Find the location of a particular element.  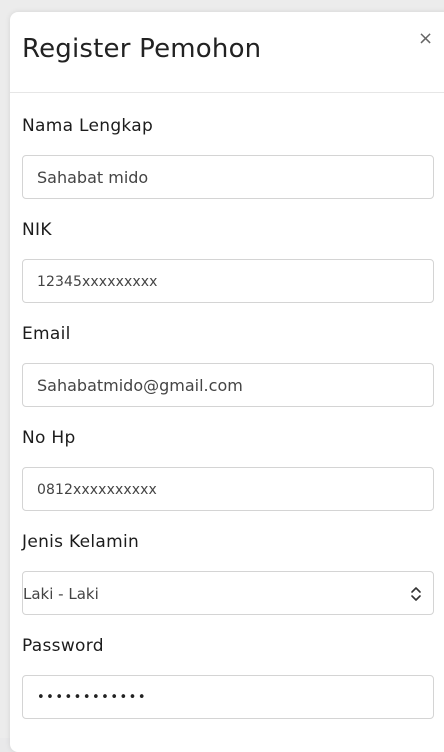

nik-label: NIK is located at coordinates (37, 230).